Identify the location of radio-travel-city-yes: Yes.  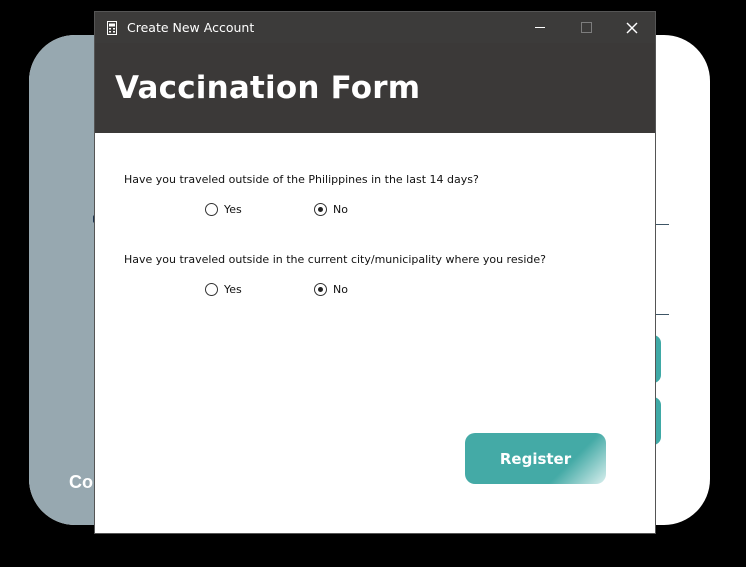
(223, 289).